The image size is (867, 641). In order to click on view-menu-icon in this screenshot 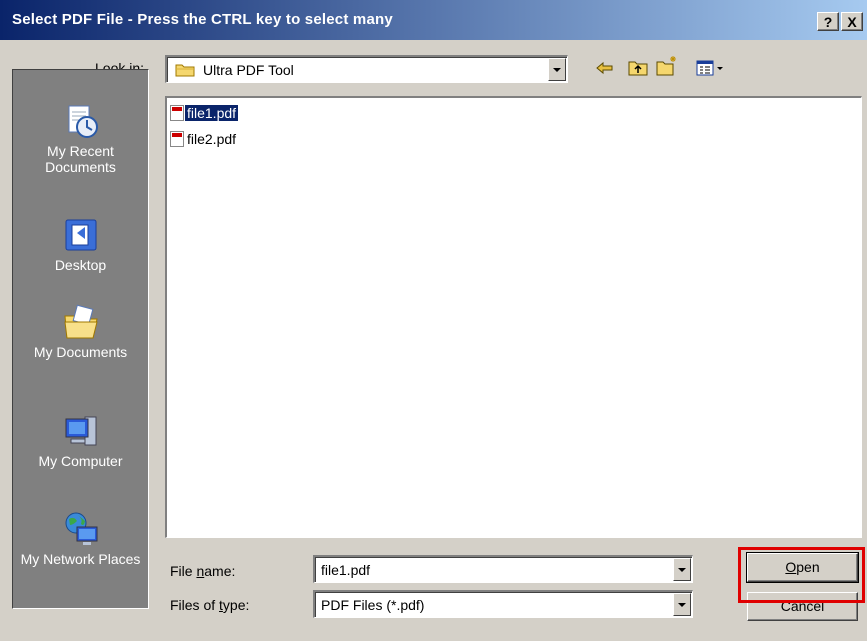, I will do `click(710, 68)`.